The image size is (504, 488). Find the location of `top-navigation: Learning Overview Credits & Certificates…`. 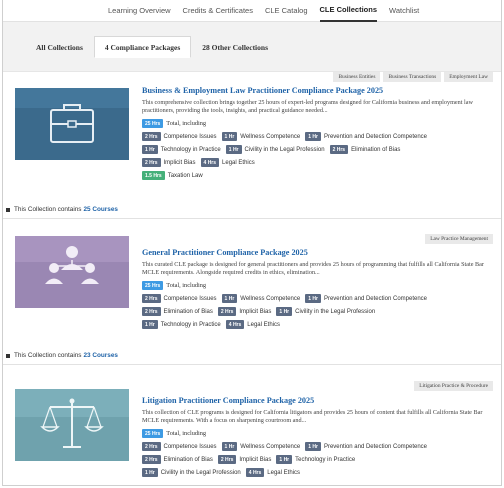

top-navigation: Learning Overview Credits & Certificates… is located at coordinates (252, 11).